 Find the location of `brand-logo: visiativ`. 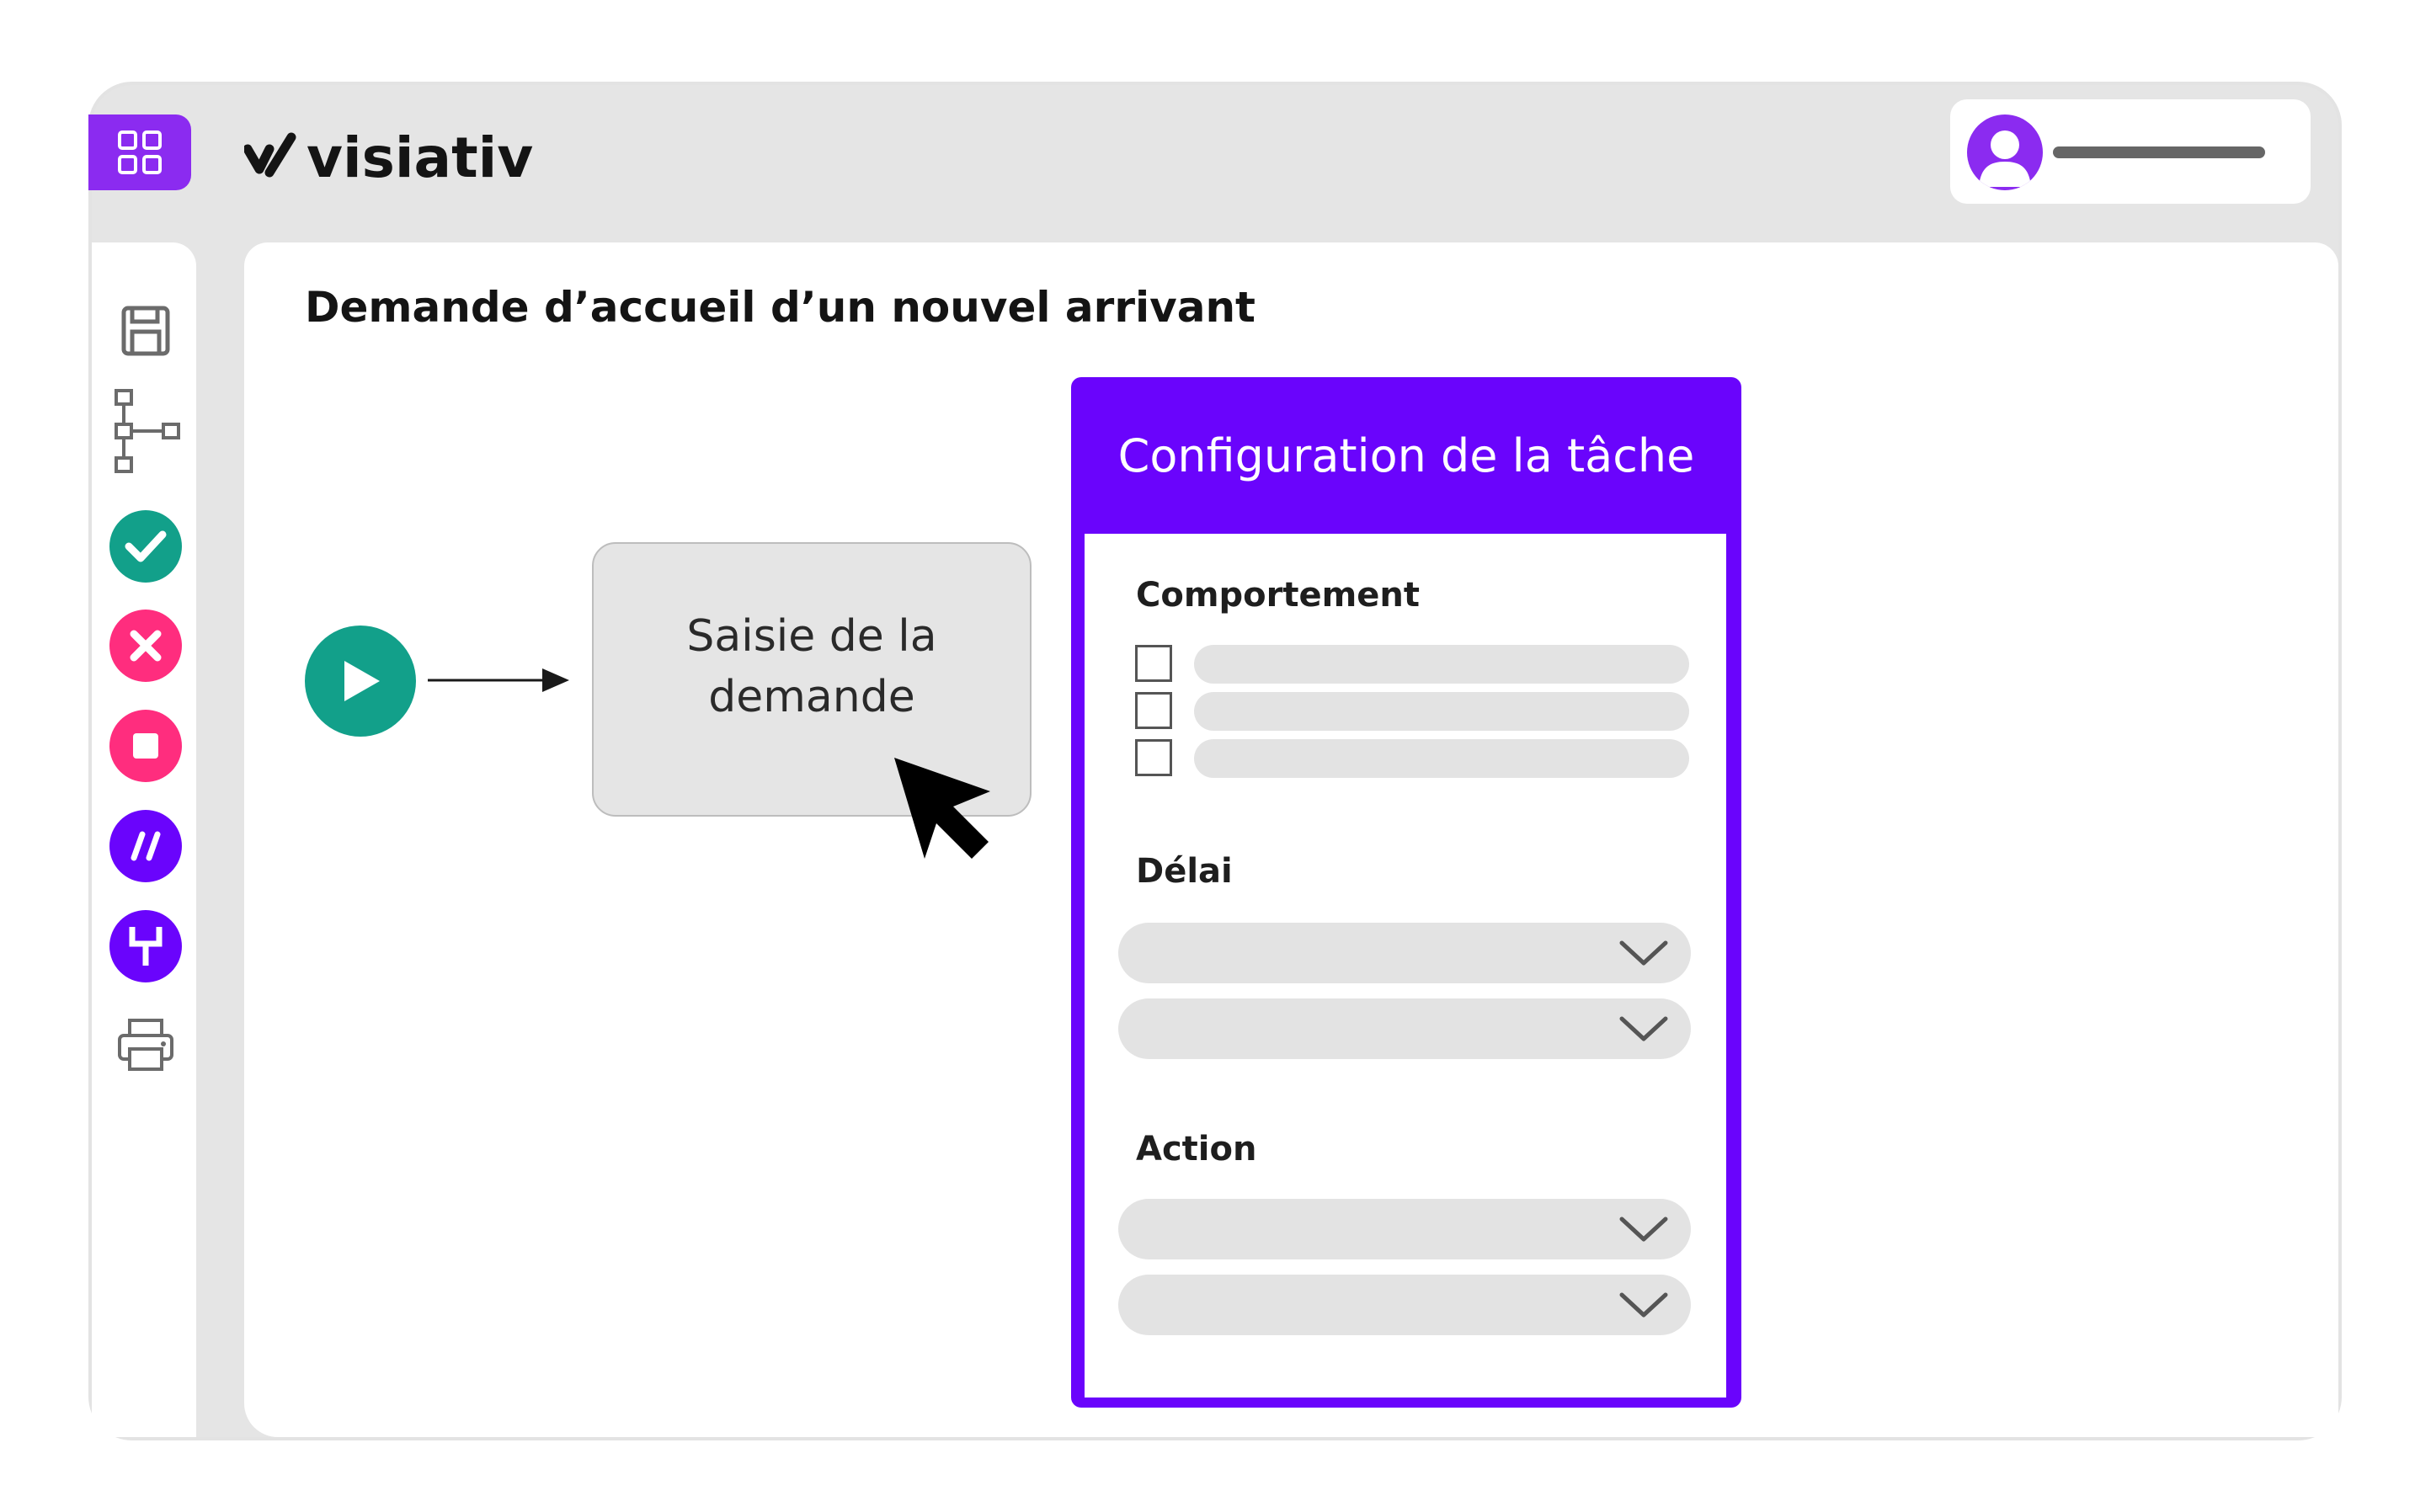

brand-logo: visiativ is located at coordinates (389, 158).